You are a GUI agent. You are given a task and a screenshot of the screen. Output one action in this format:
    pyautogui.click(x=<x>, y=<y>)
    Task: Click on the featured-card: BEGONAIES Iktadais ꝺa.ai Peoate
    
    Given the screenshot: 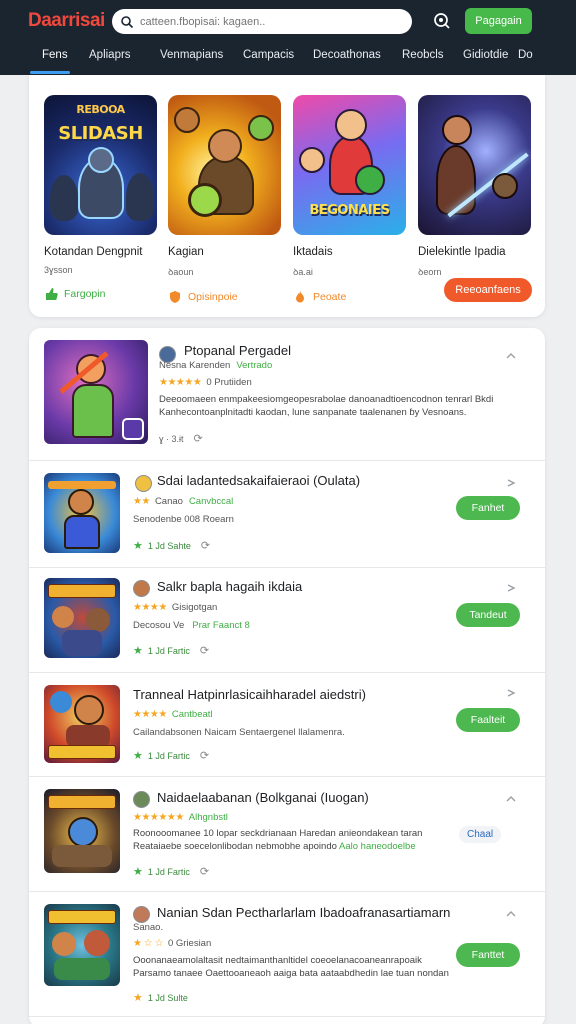 What is the action you would take?
    pyautogui.click(x=349, y=199)
    